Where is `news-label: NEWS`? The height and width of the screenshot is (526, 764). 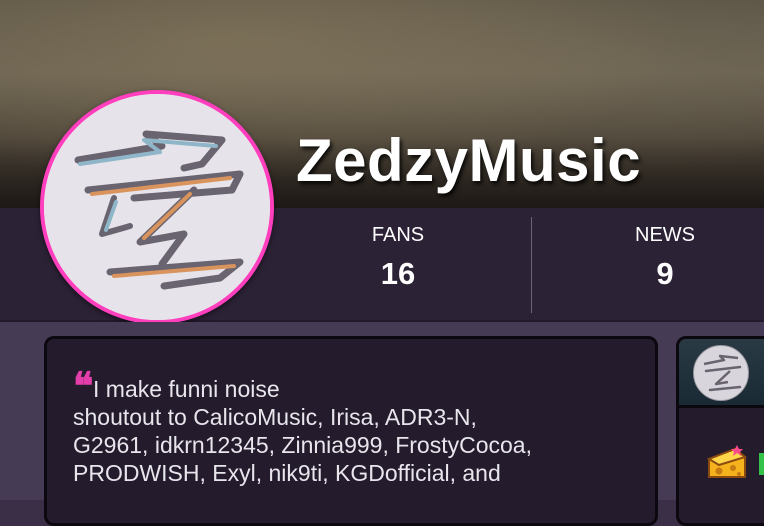 news-label: NEWS is located at coordinates (665, 235).